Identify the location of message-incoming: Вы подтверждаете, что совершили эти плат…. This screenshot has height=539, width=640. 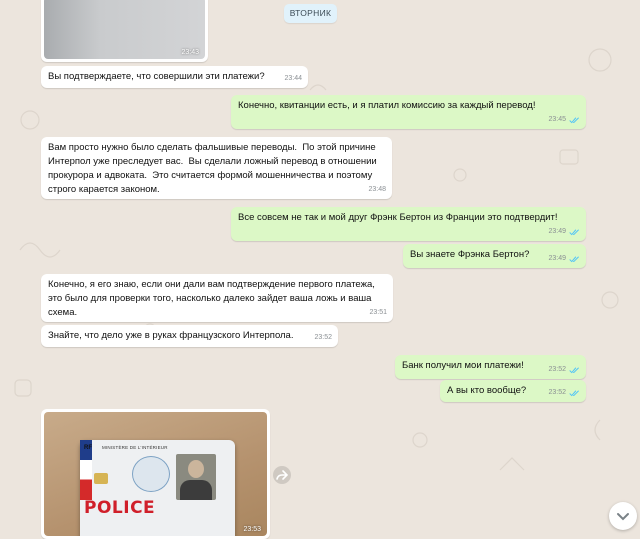
(174, 77).